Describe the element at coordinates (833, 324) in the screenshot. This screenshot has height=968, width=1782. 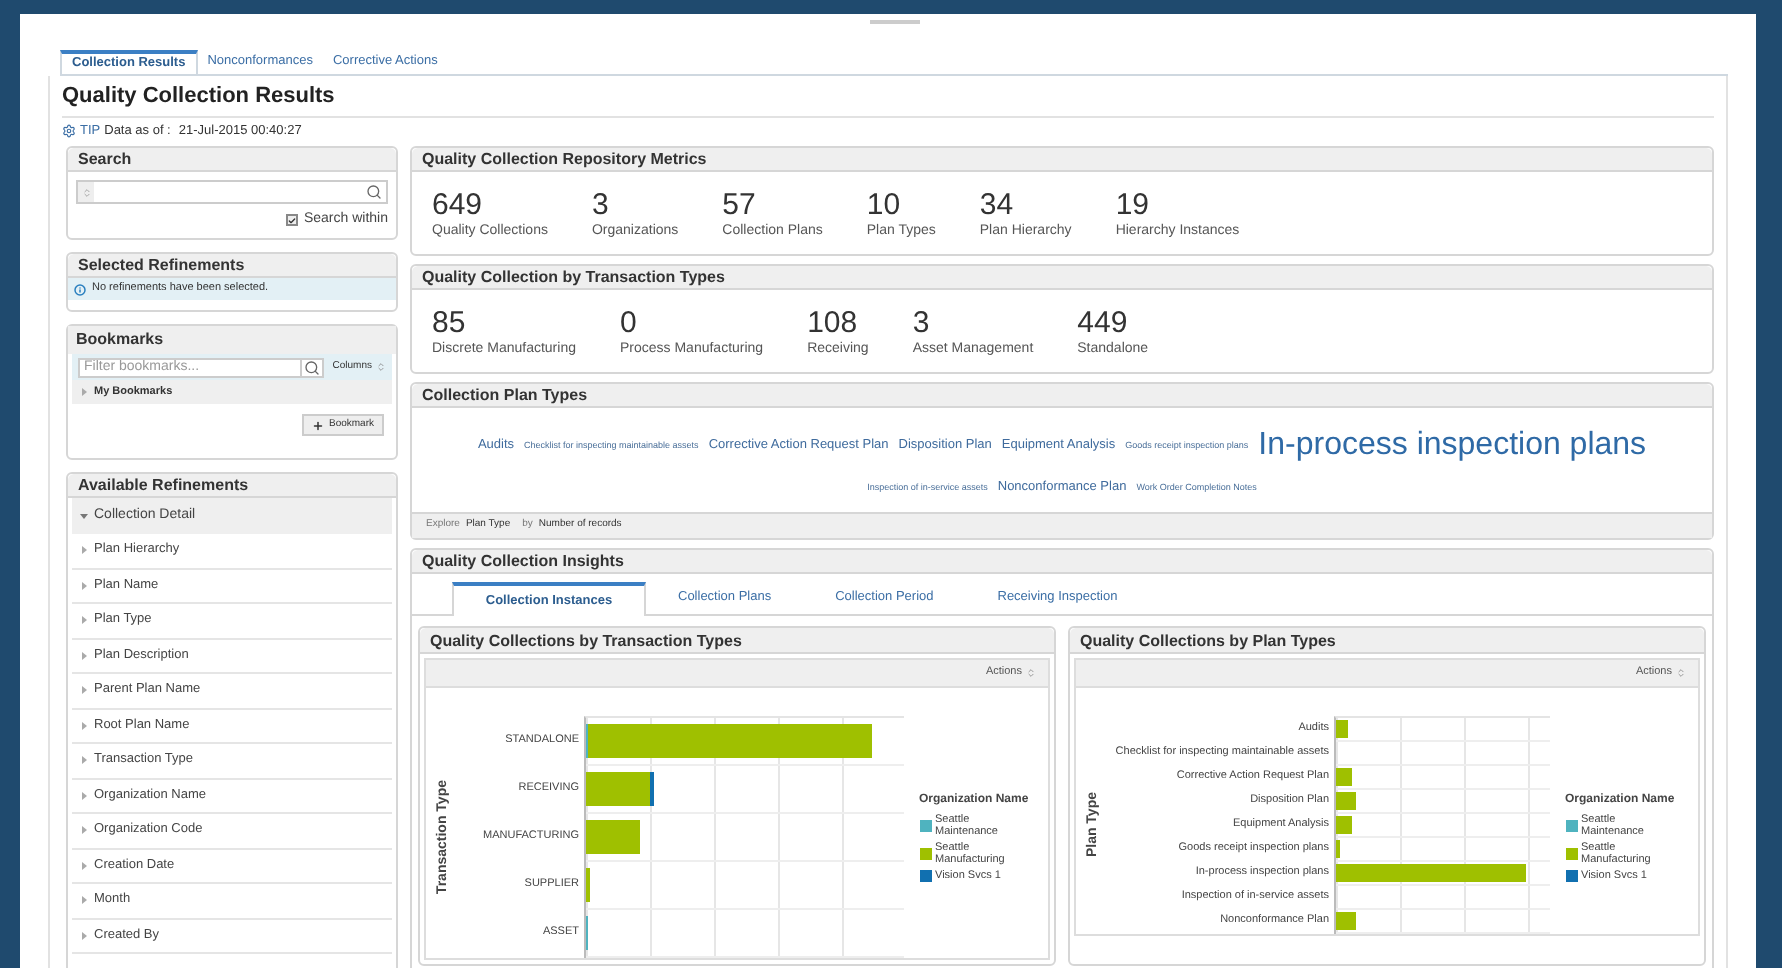
I see `metric-value: 108` at that location.